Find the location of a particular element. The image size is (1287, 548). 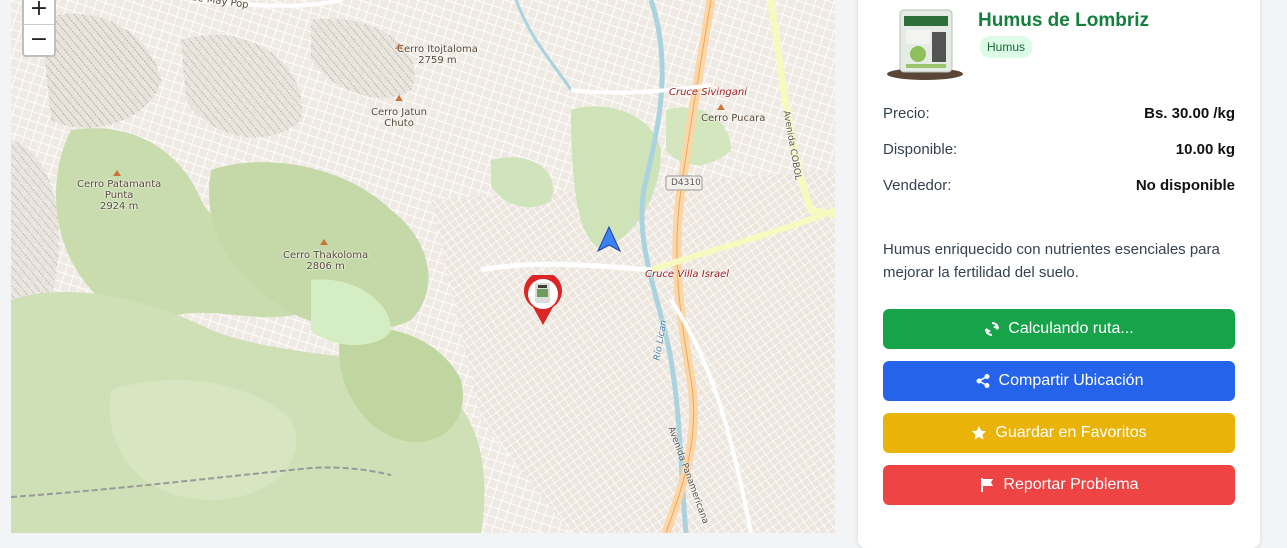

map-label-cruce-sivingani: Cruce Sivingani is located at coordinates (708, 92).